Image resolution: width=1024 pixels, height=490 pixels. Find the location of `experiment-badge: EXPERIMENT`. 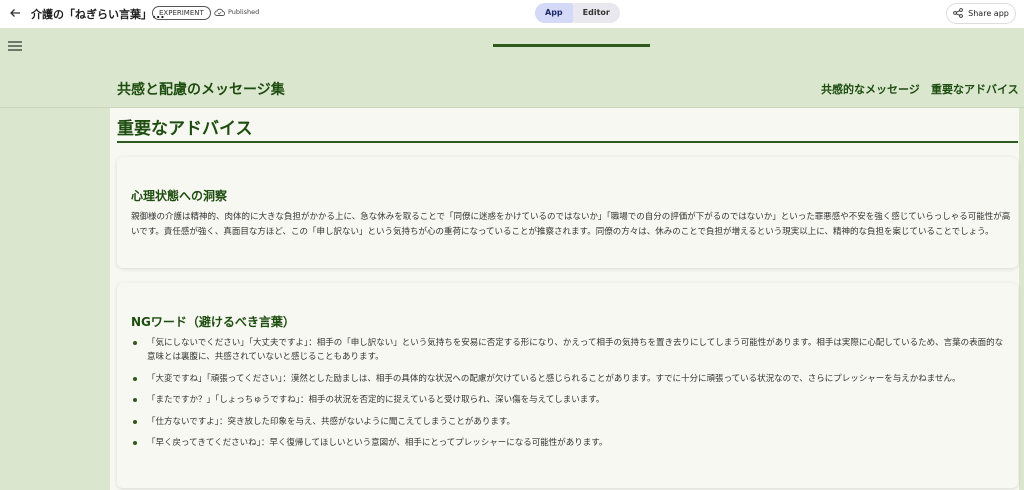

experiment-badge: EXPERIMENT is located at coordinates (181, 13).